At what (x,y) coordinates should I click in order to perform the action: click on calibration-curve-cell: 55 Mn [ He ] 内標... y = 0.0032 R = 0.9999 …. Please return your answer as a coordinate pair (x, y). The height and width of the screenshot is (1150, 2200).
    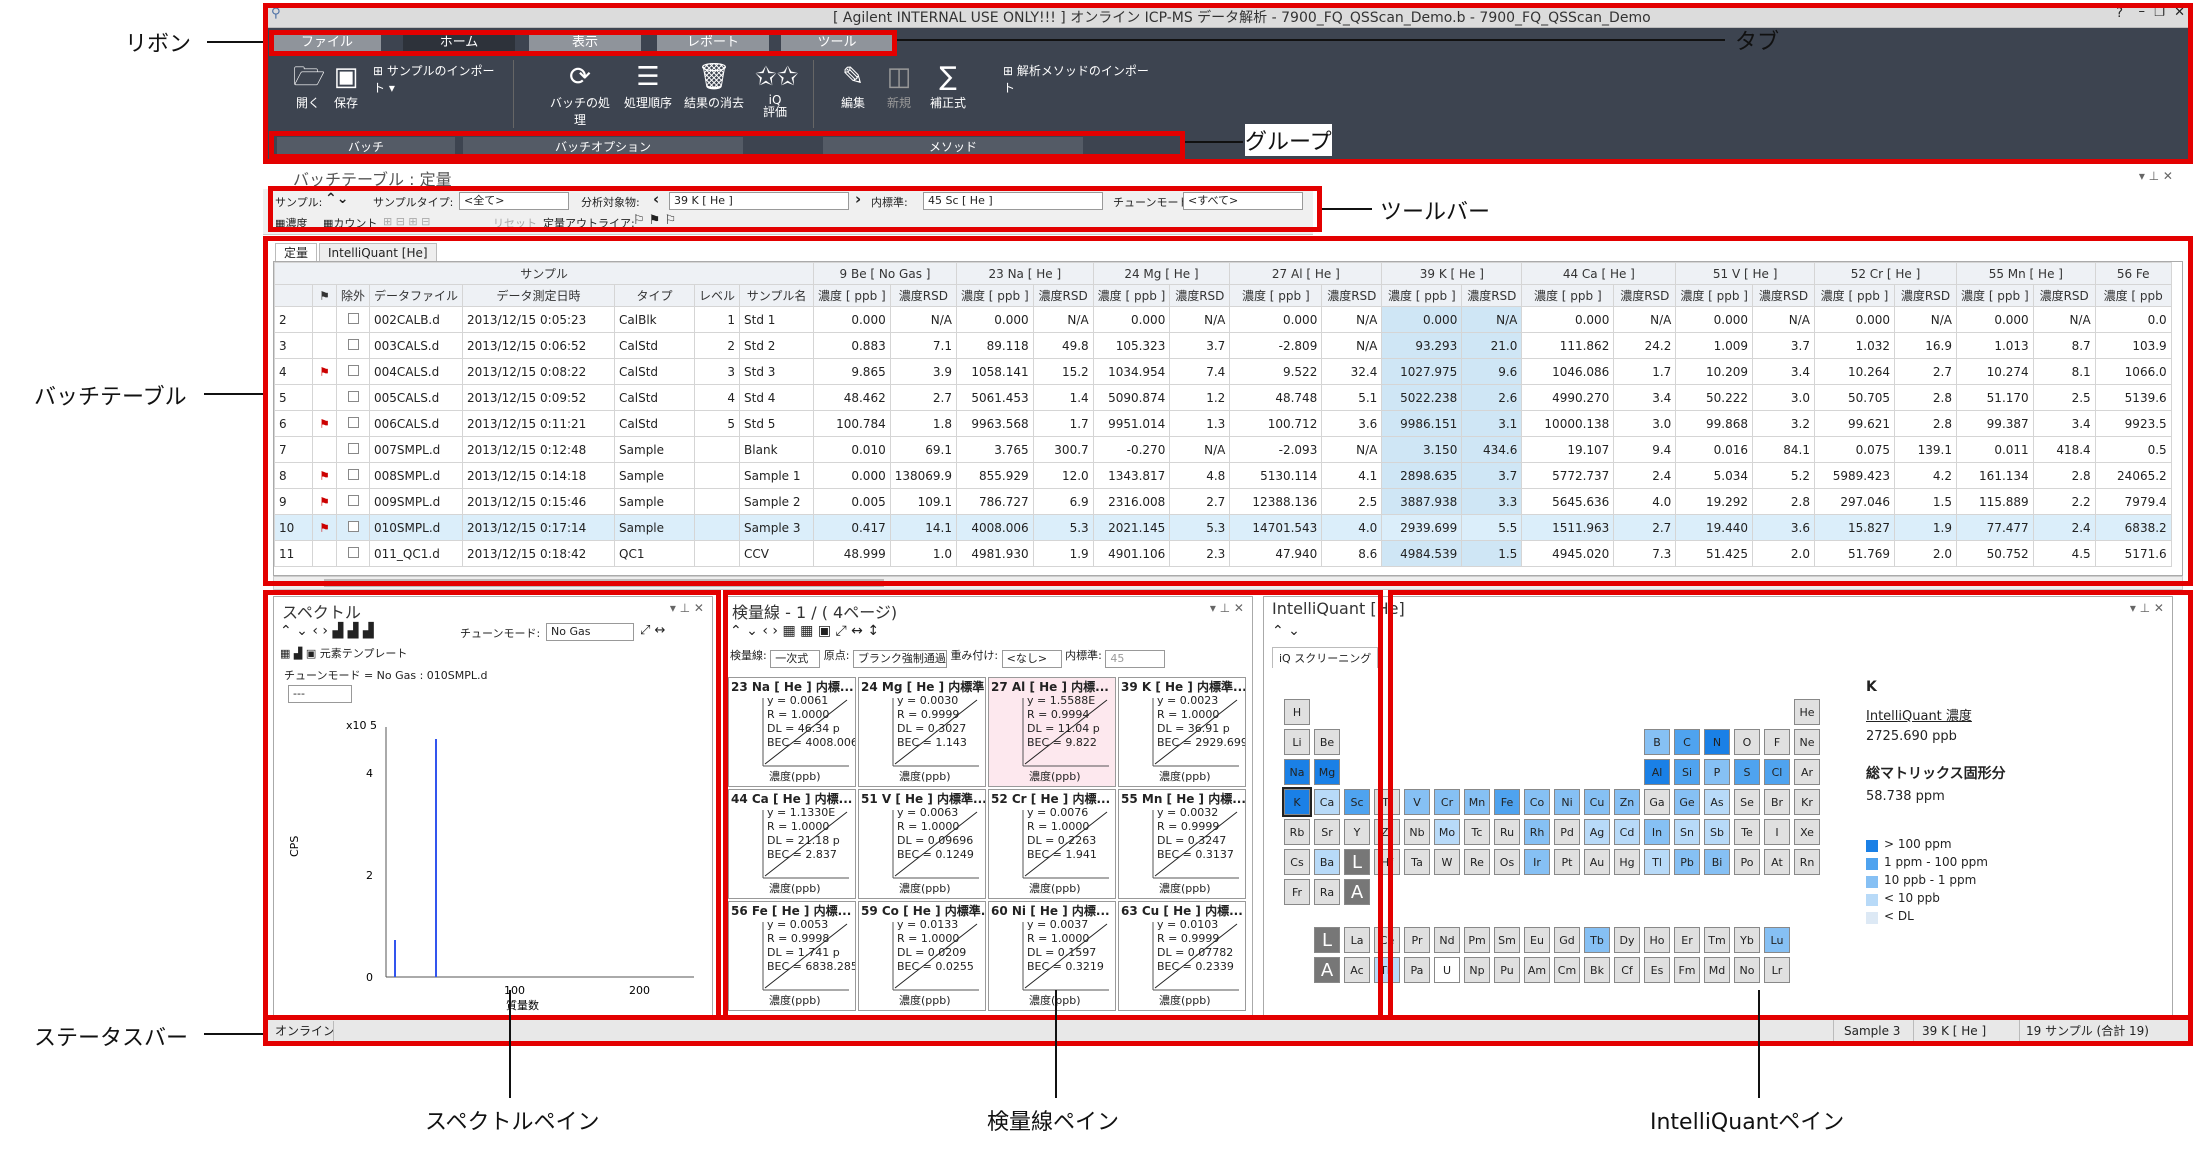
    Looking at the image, I should click on (1182, 844).